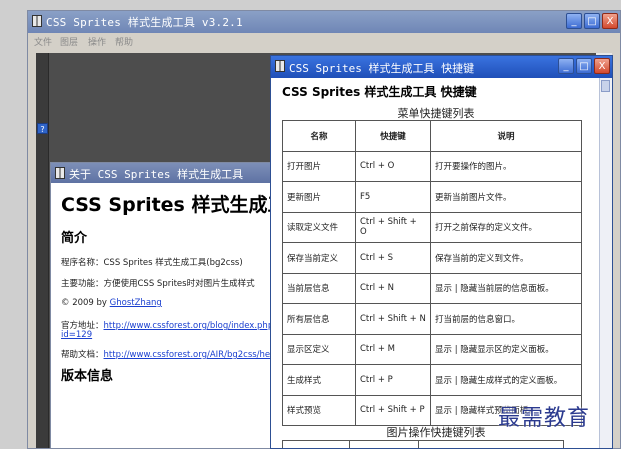 The image size is (621, 449). Describe the element at coordinates (144, 22) in the screenshot. I see `main-title: CSS Sprites 样式生成工具 v3.2.1` at that location.